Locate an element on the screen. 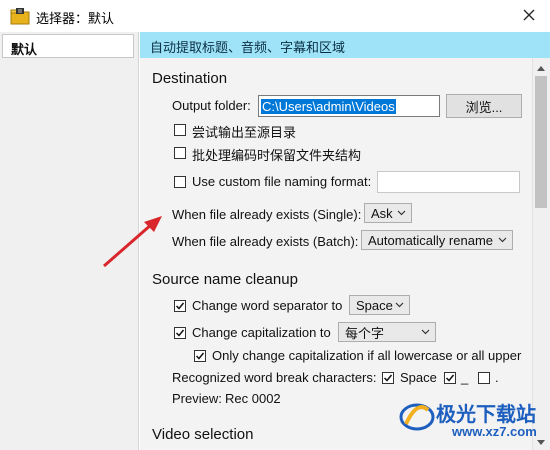 The width and height of the screenshot is (550, 450). chevron-up-icon is located at coordinates (541, 66).